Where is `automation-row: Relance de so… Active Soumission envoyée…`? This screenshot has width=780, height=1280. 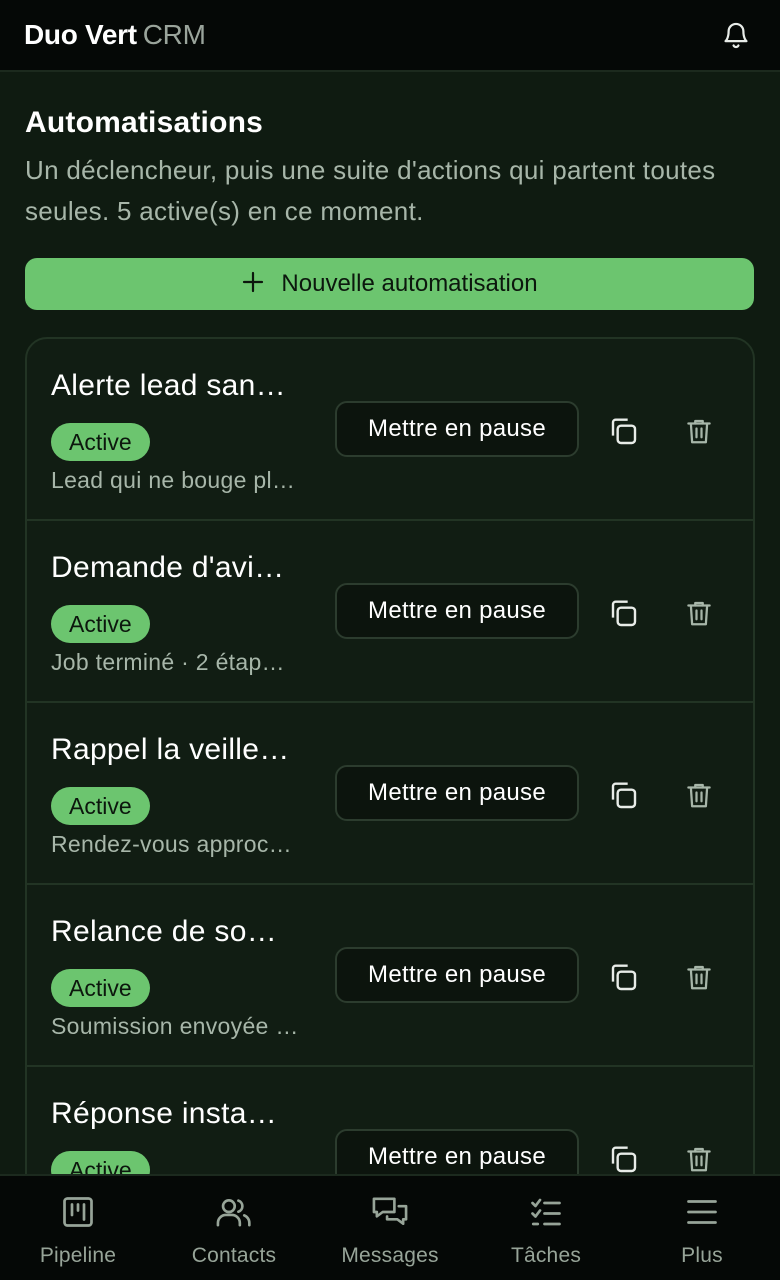 automation-row: Relance de so… Active Soumission envoyée… is located at coordinates (390, 976).